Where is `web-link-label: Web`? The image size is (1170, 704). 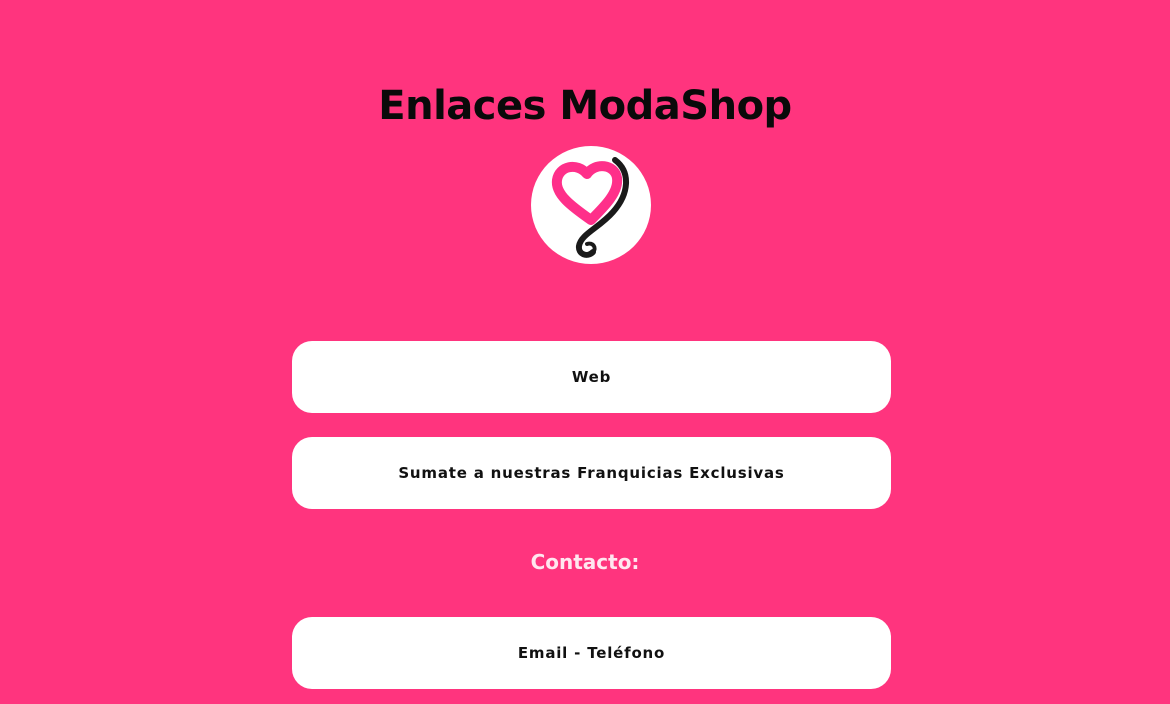 web-link-label: Web is located at coordinates (591, 377).